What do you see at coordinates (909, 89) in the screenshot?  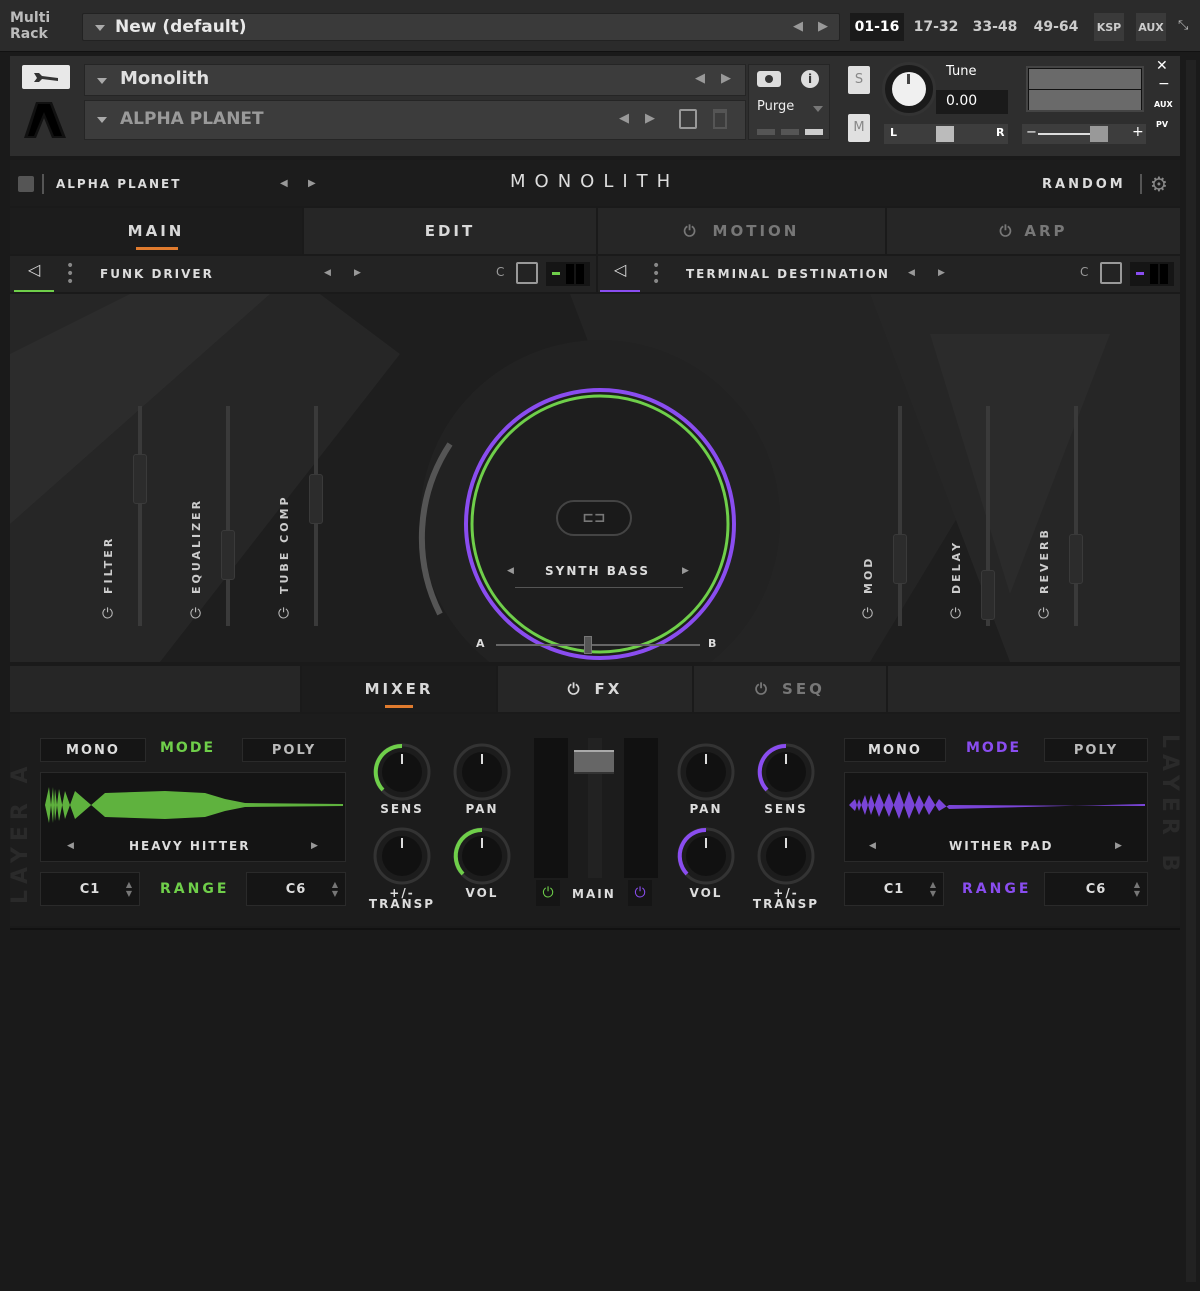 I see `tune-knob` at bounding box center [909, 89].